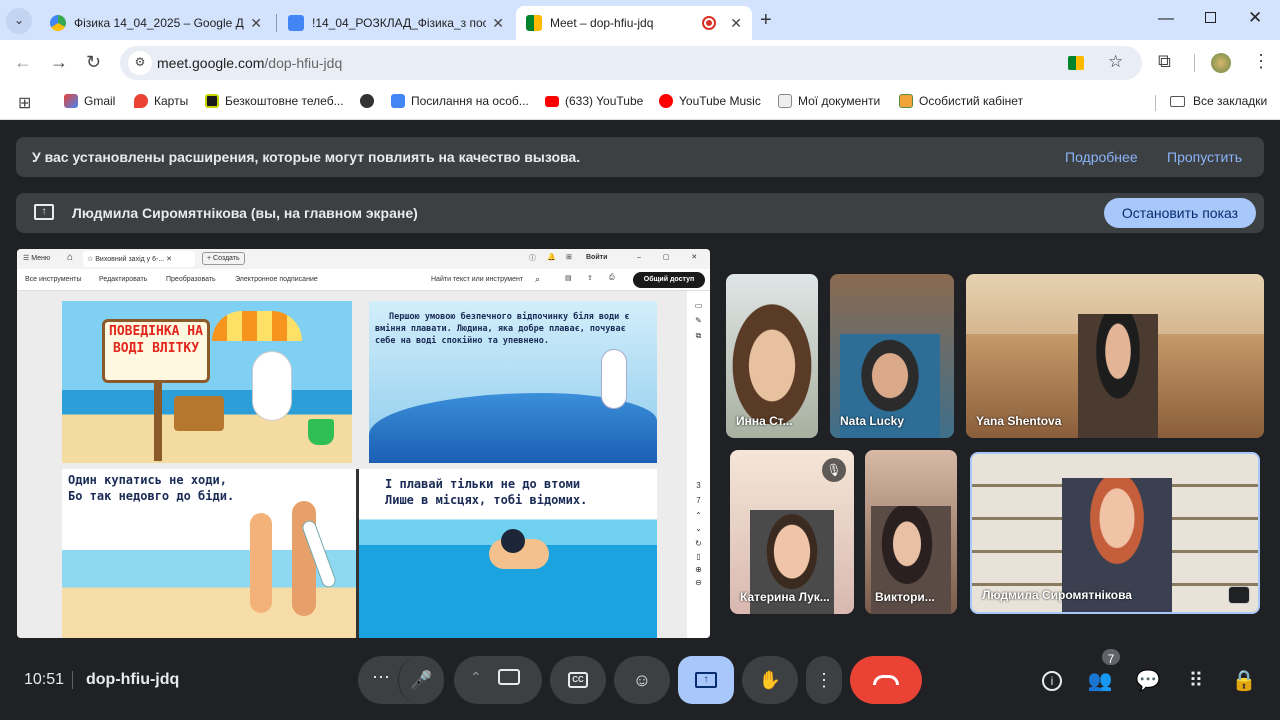  I want to click on participant-tile-self: Людмила Сиромятнікова, so click(1115, 533).